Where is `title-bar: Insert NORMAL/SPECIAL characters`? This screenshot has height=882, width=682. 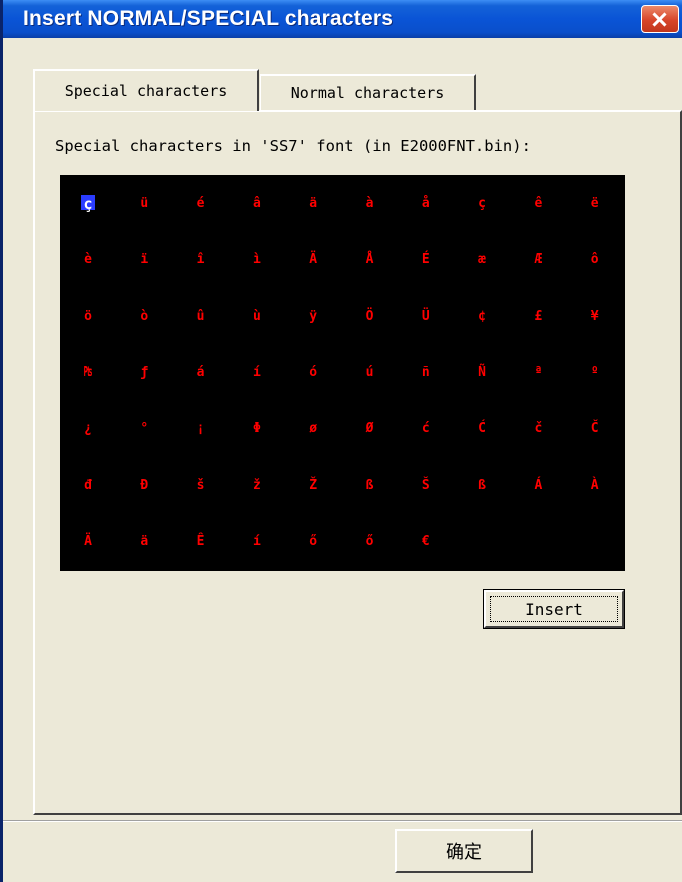 title-bar: Insert NORMAL/SPECIAL characters is located at coordinates (342, 19).